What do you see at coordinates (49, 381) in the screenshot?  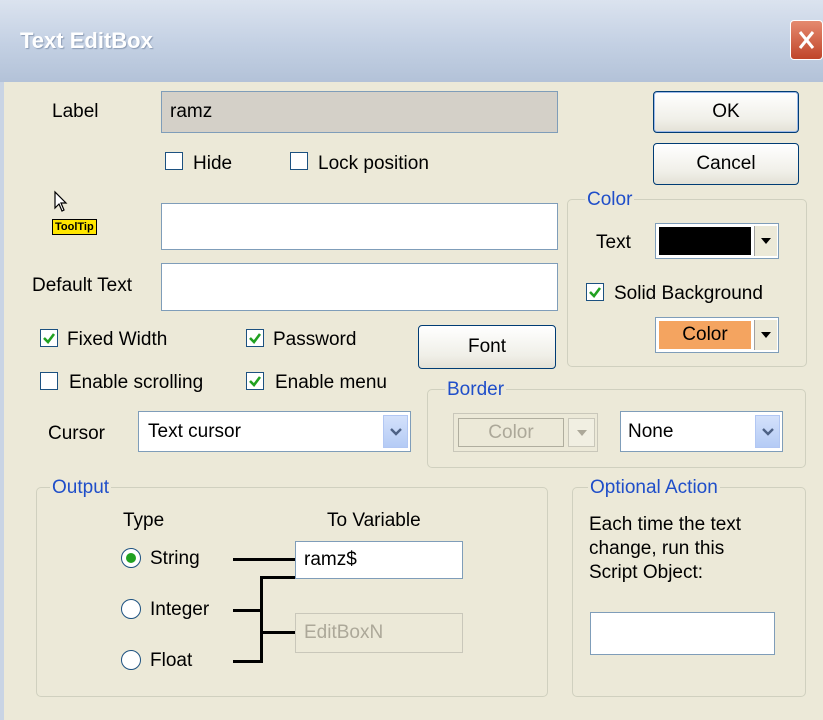 I see `enable-scrolling-checkbox` at bounding box center [49, 381].